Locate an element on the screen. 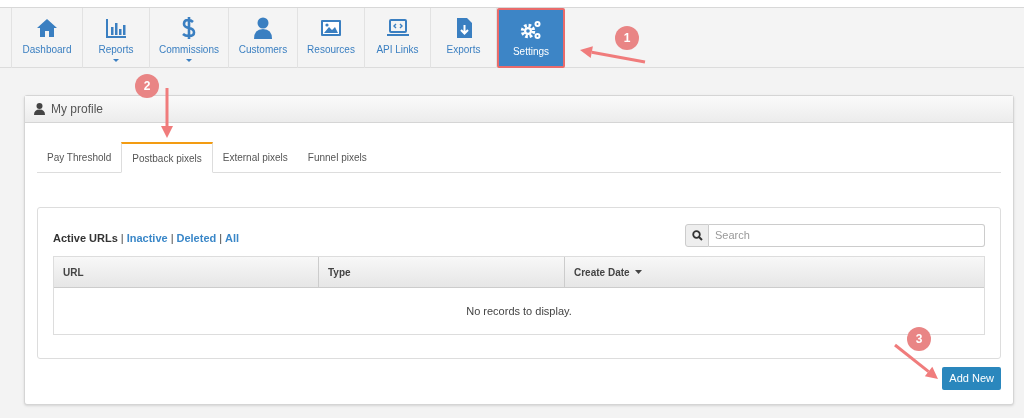  nav-item: API Links is located at coordinates (397, 38).